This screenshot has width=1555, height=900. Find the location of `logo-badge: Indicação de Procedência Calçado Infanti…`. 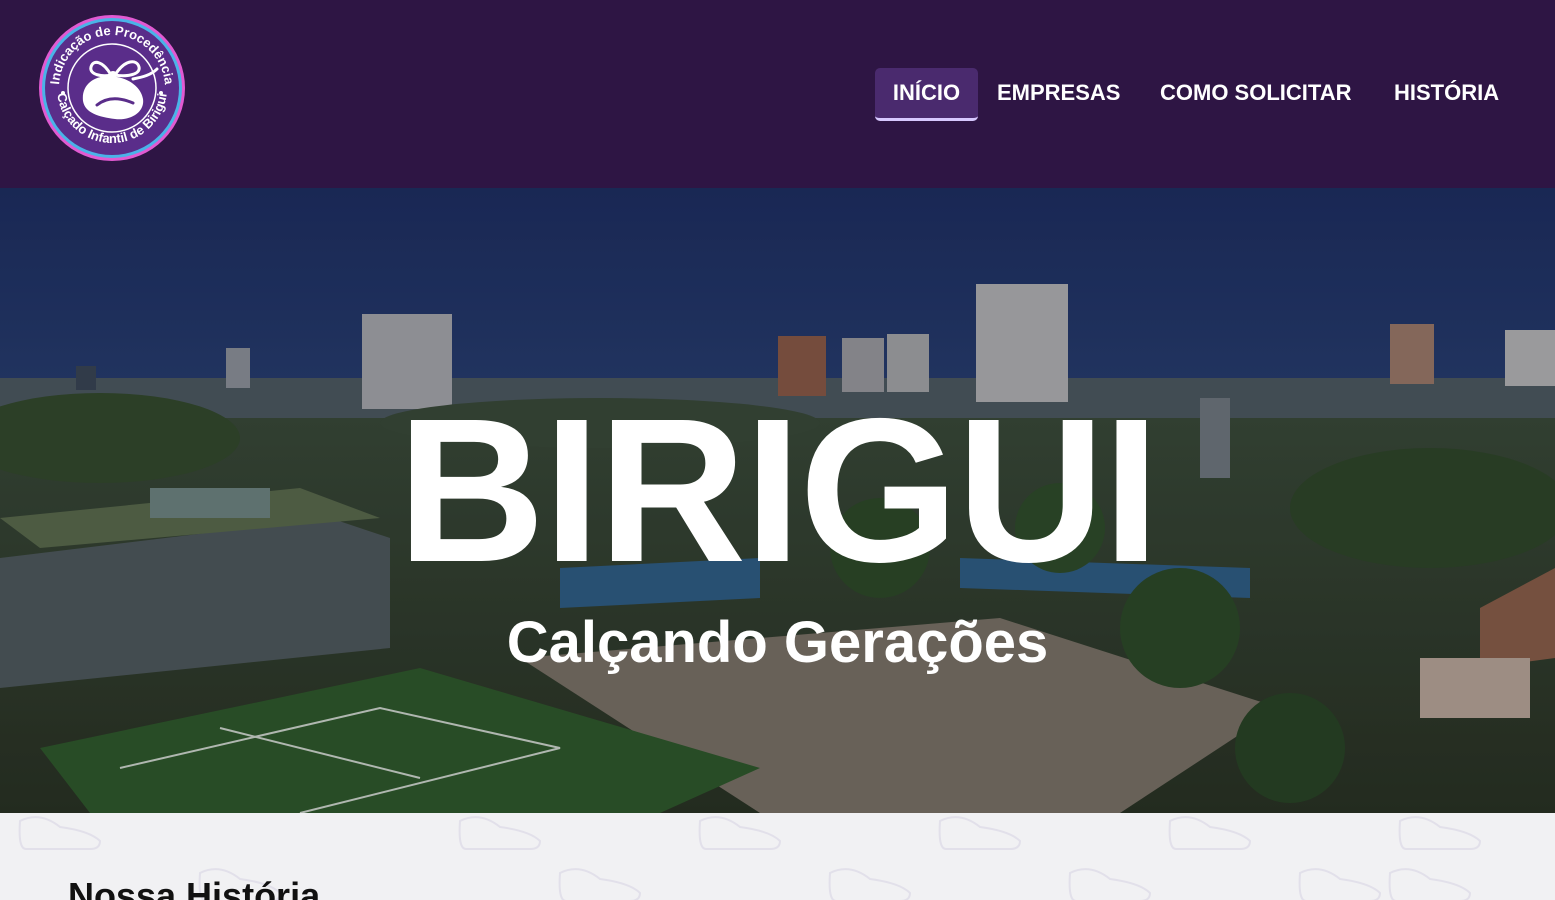

logo-badge: Indicação de Procedência Calçado Infanti… is located at coordinates (112, 88).